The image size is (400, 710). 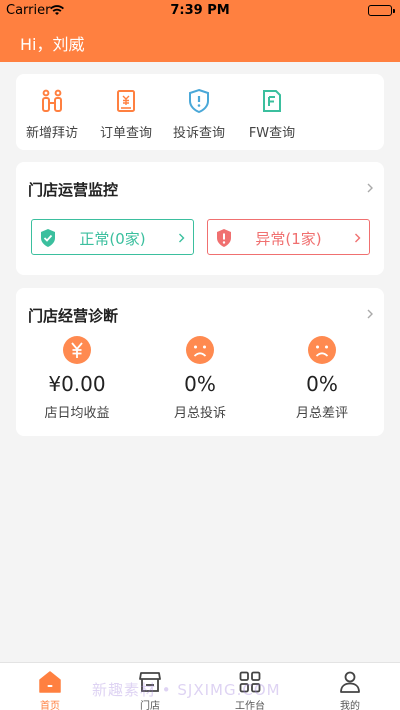 I want to click on greeting-text: Hi，刘威, so click(x=52, y=44).